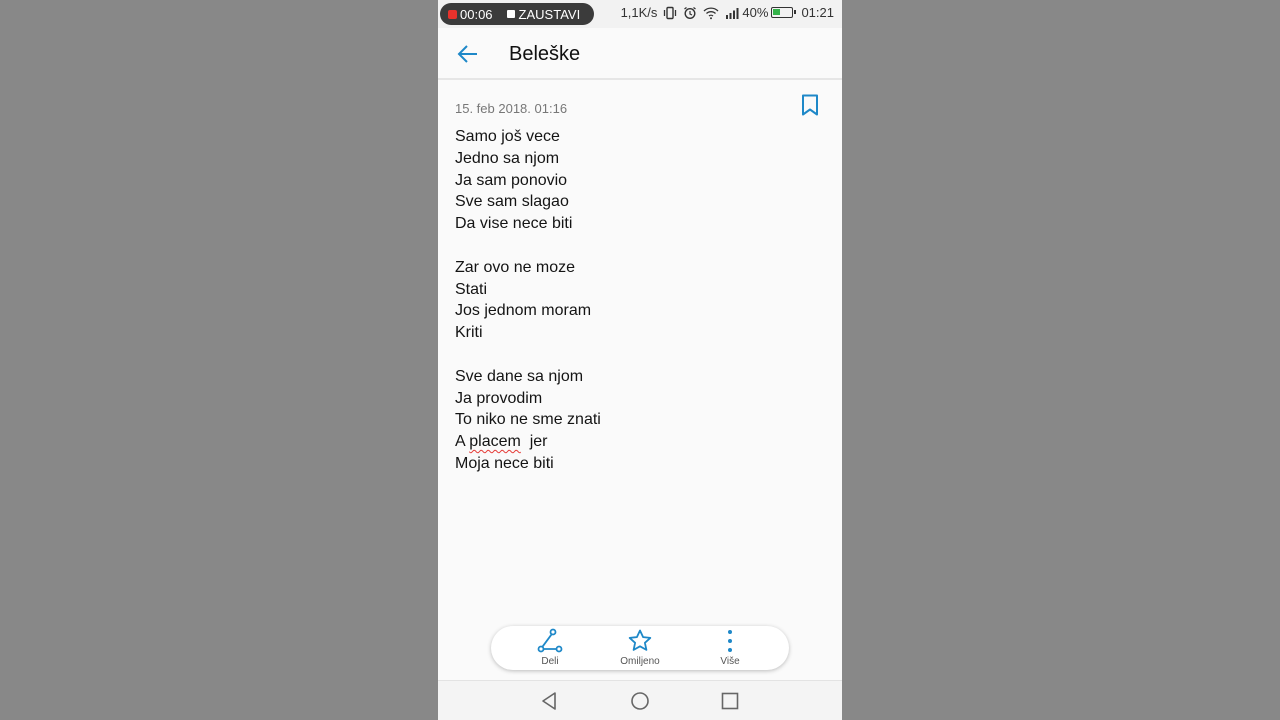 The image size is (1280, 720). What do you see at coordinates (550, 640) in the screenshot?
I see `share-icon` at bounding box center [550, 640].